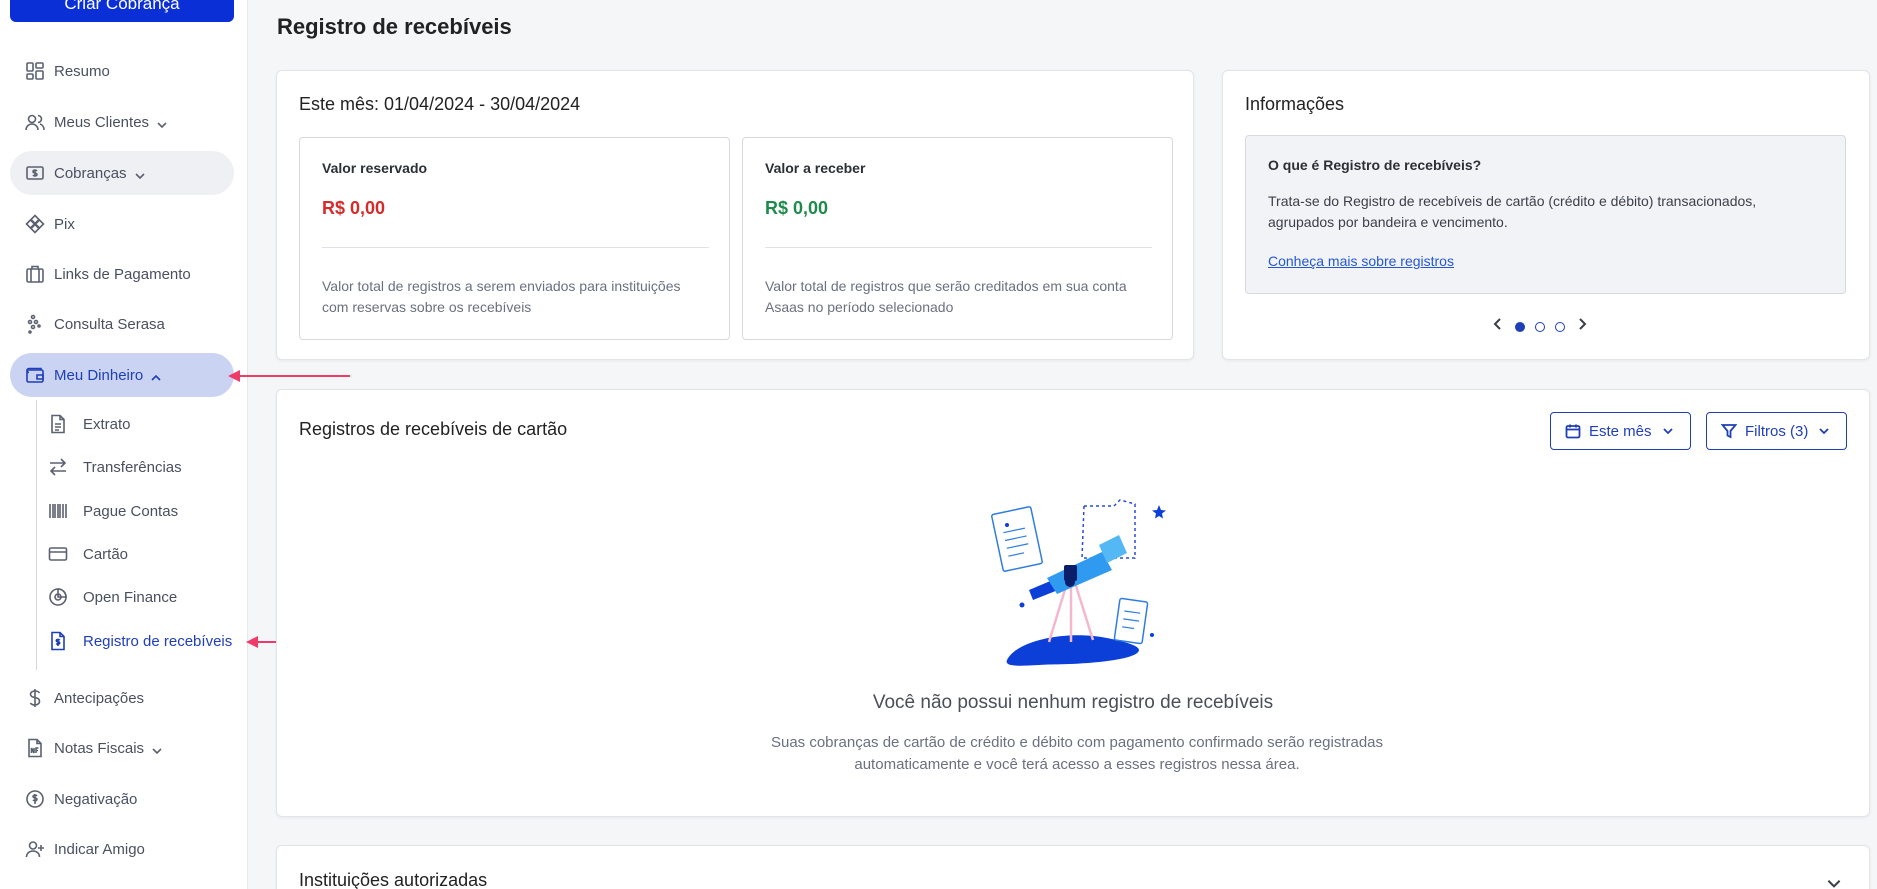 The image size is (1877, 889). Describe the element at coordinates (99, 748) in the screenshot. I see `sidebar-item-label: Notas Fiscais` at that location.